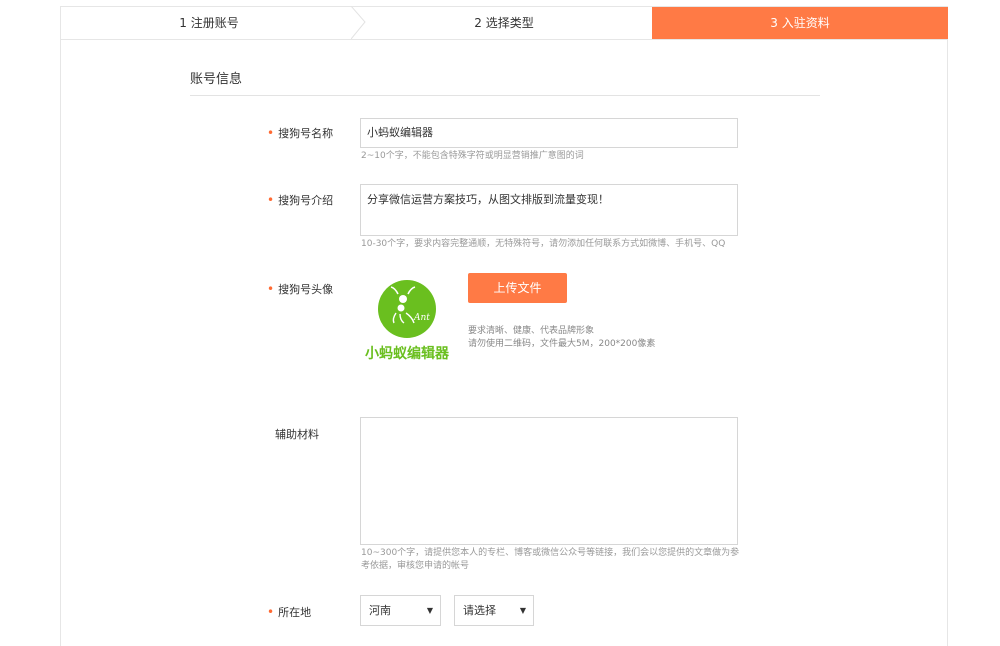 The image size is (1000, 646). I want to click on section-title: 账号信息, so click(216, 79).